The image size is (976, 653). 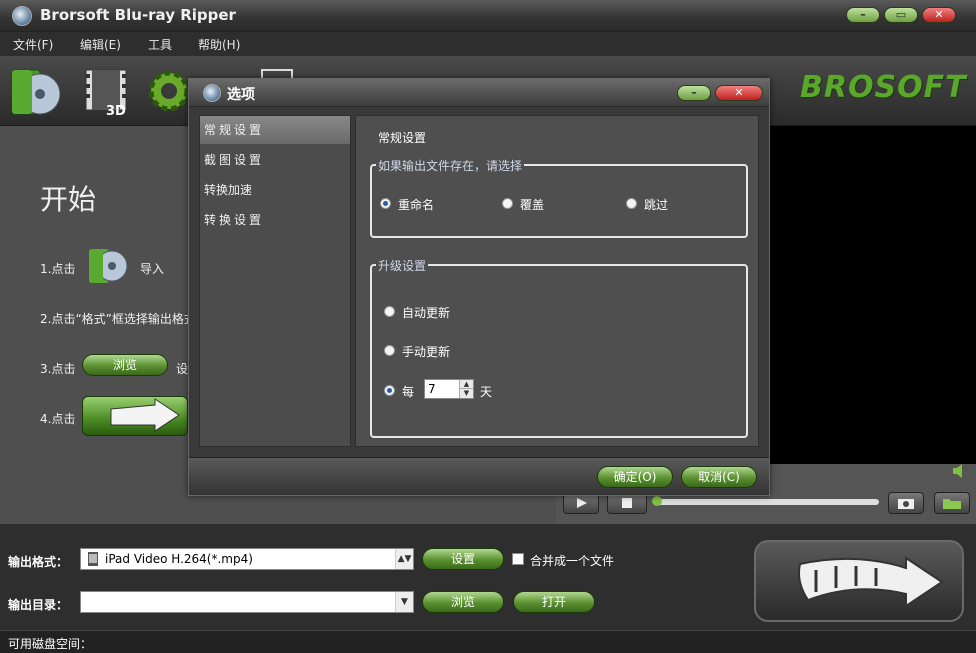 What do you see at coordinates (627, 503) in the screenshot?
I see `stop-icon` at bounding box center [627, 503].